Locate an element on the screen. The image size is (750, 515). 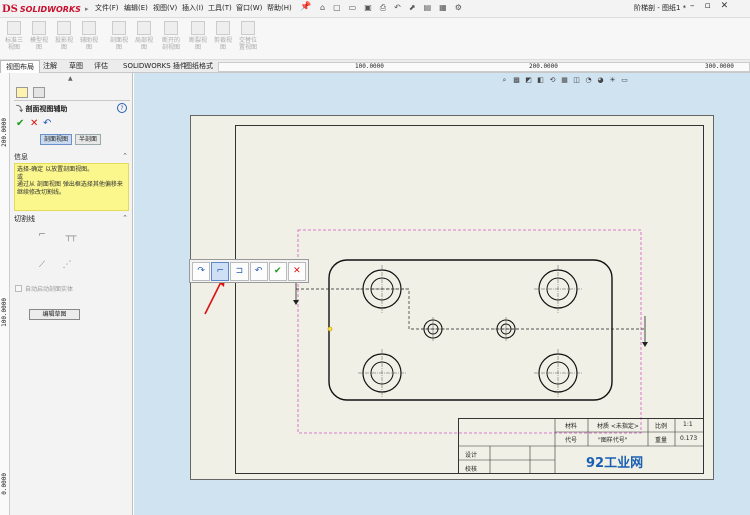
design-label: 设计 is located at coordinates (471, 455).